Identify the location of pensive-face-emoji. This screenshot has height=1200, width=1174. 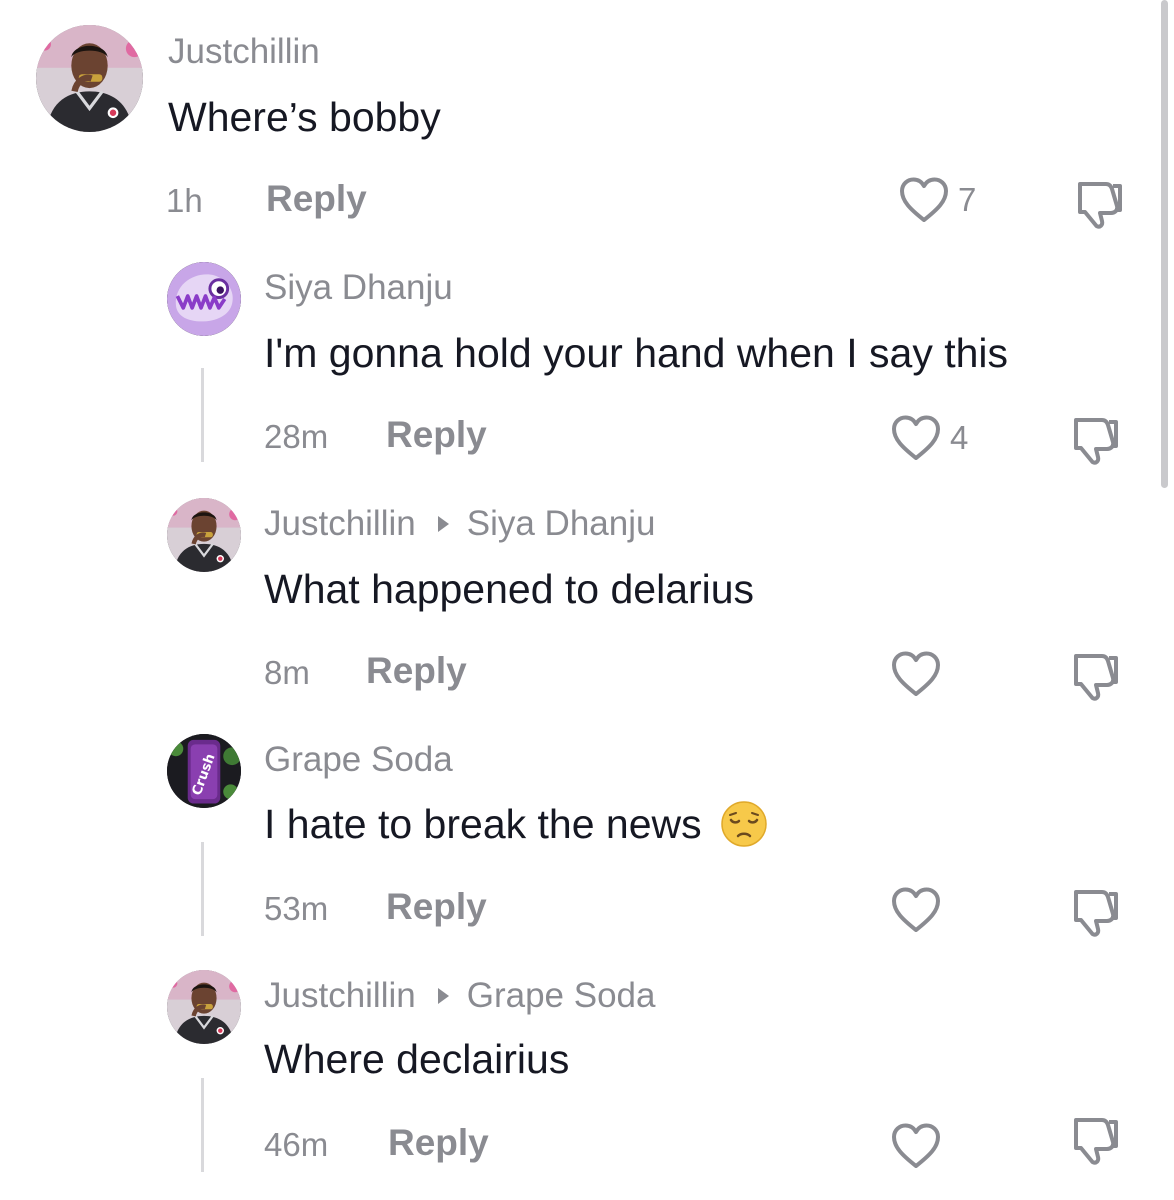
(744, 824).